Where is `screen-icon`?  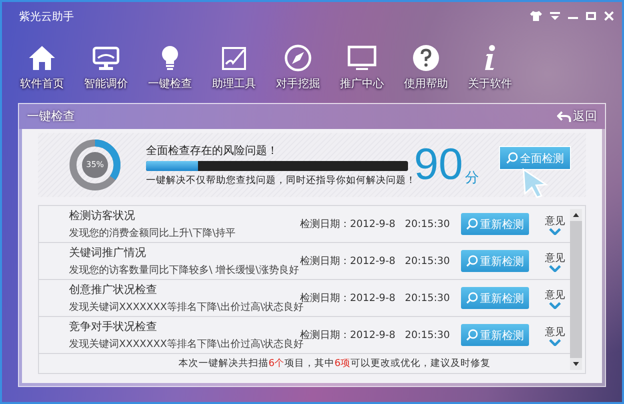
screen-icon is located at coordinates (362, 58).